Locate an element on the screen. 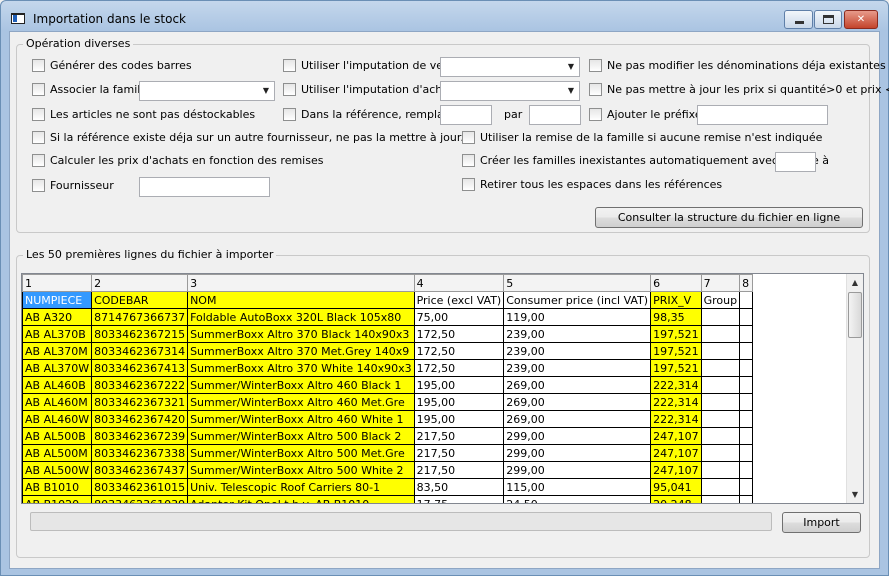 The image size is (889, 576). table-cell: Summer/WinterBoxx Altro 460 White 1 is located at coordinates (301, 419).